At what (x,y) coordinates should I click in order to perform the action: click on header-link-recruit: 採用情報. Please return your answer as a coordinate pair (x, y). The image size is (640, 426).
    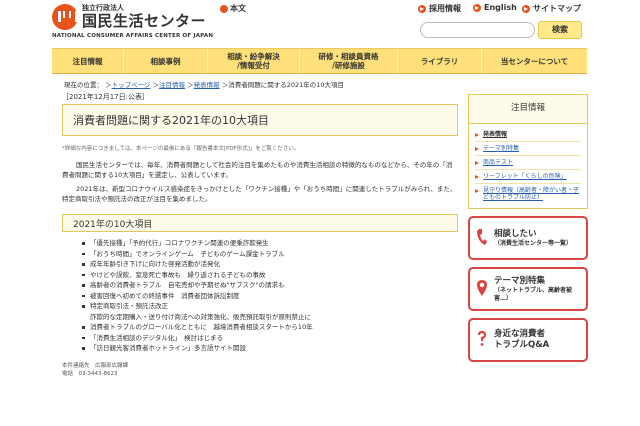
    Looking at the image, I should click on (439, 8).